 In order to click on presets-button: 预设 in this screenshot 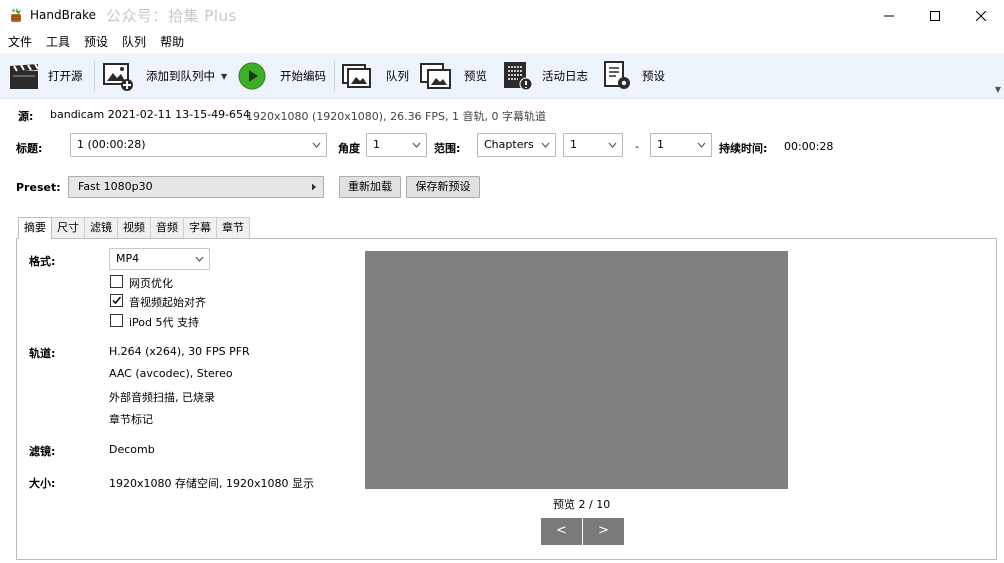, I will do `click(633, 76)`.